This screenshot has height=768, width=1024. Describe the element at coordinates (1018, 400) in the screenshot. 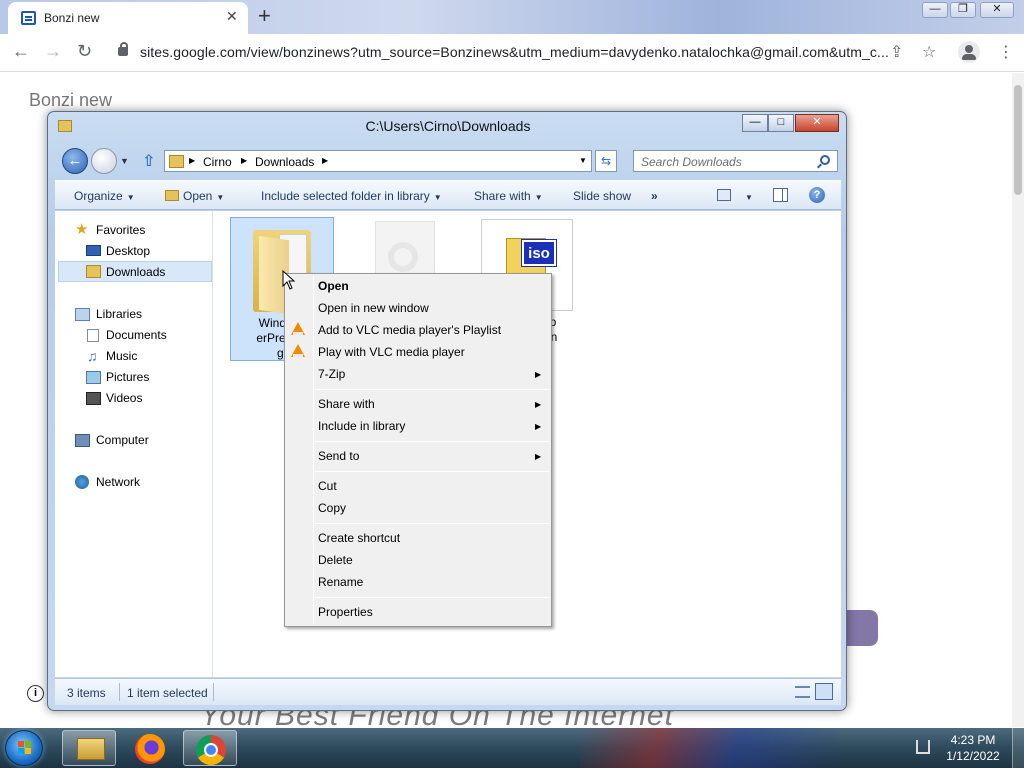

I see `page-scrollbar` at that location.